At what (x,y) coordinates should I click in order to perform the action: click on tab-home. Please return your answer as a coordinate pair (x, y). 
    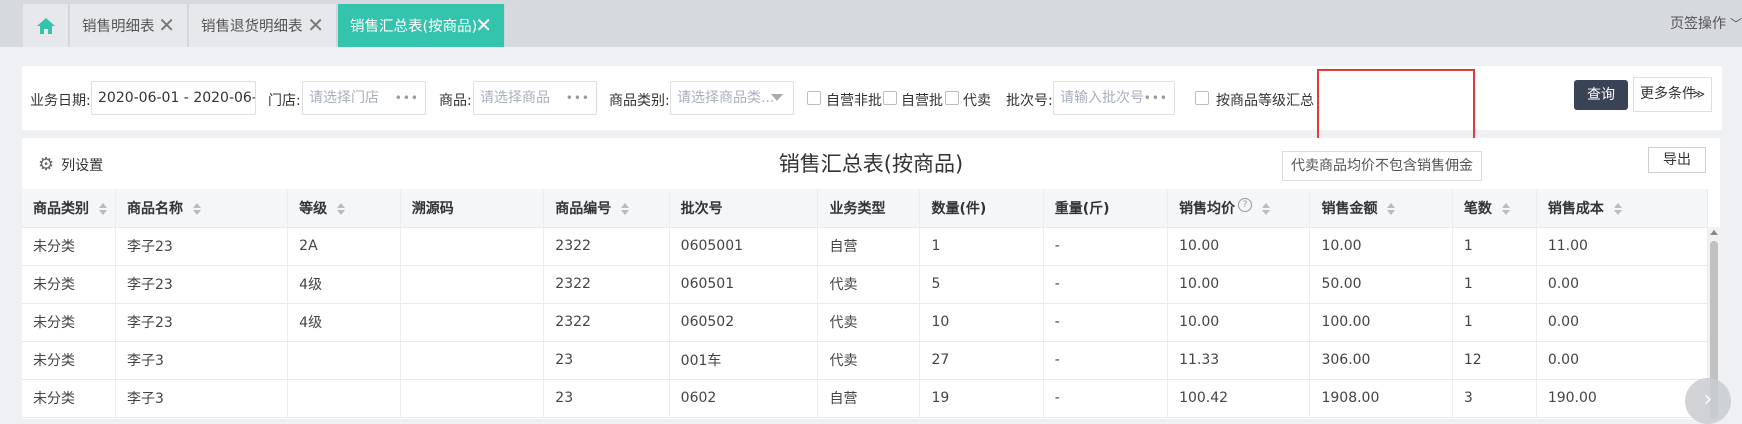
    Looking at the image, I should click on (46, 25).